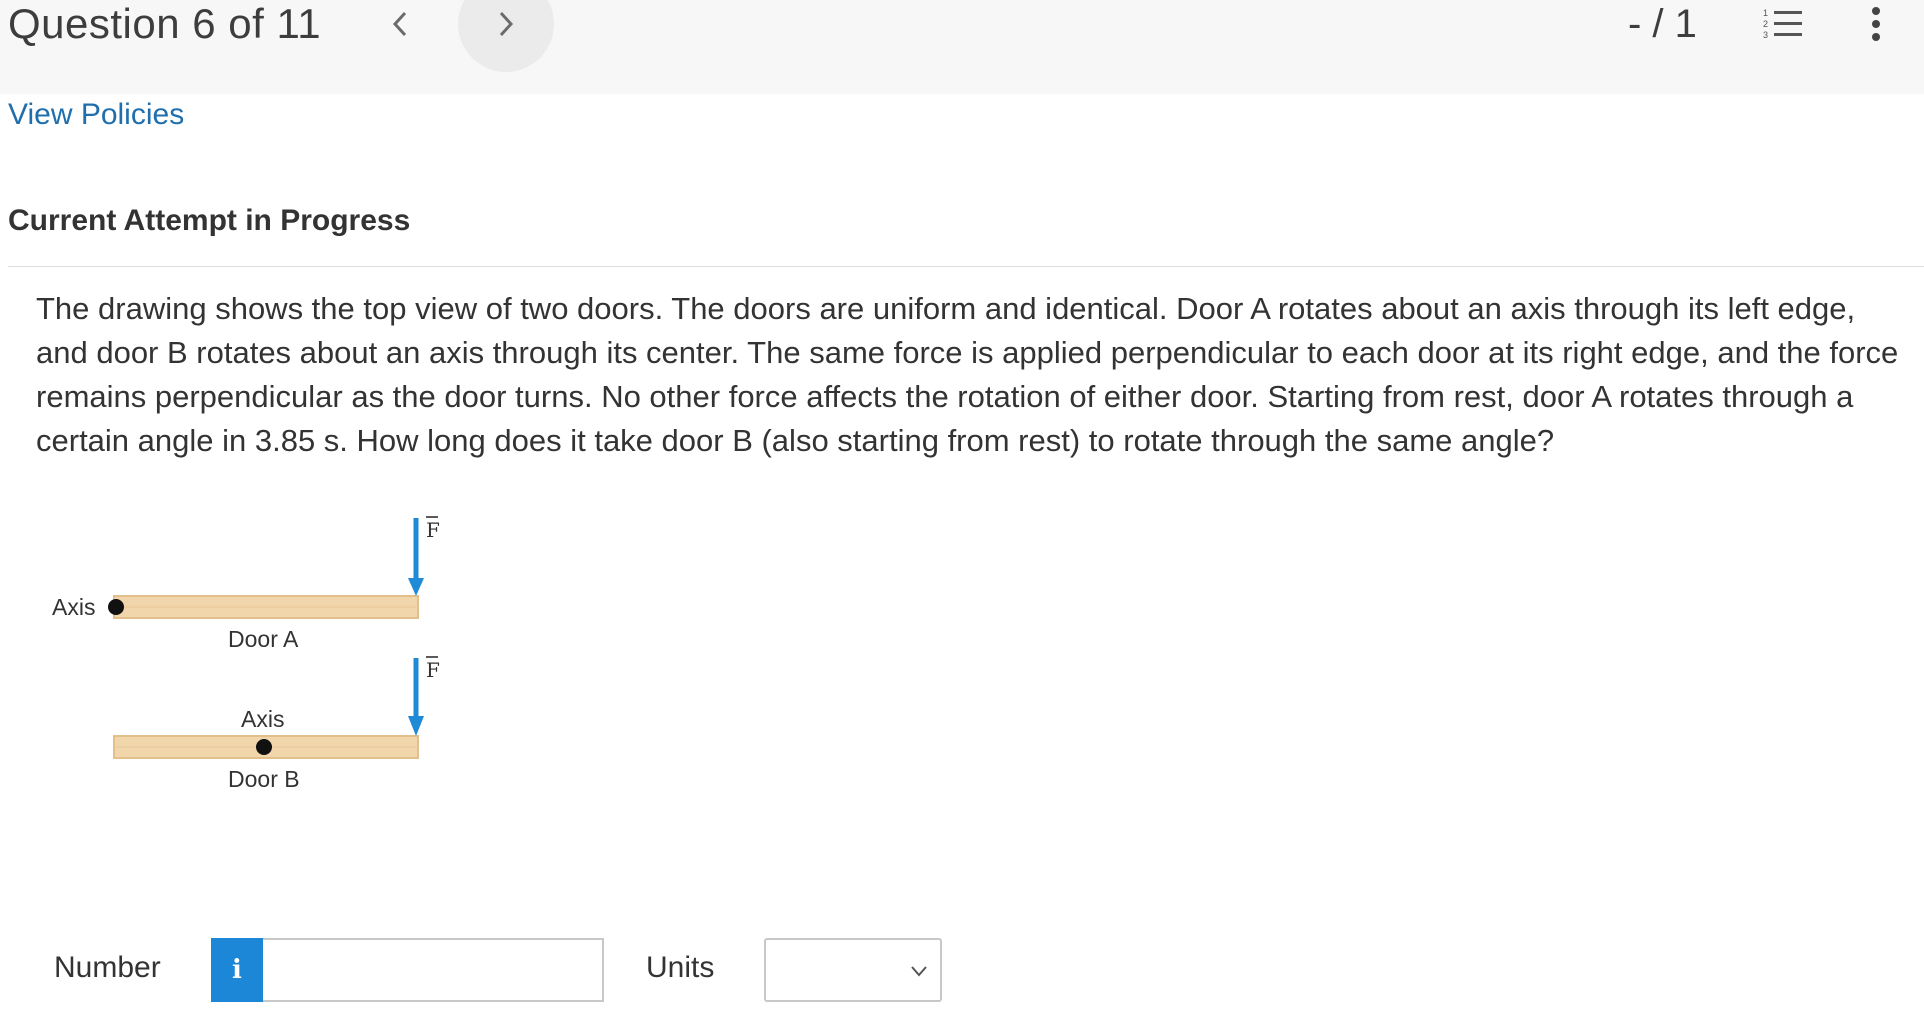 This screenshot has height=1034, width=1924. I want to click on previous-question-button, so click(400, 24).